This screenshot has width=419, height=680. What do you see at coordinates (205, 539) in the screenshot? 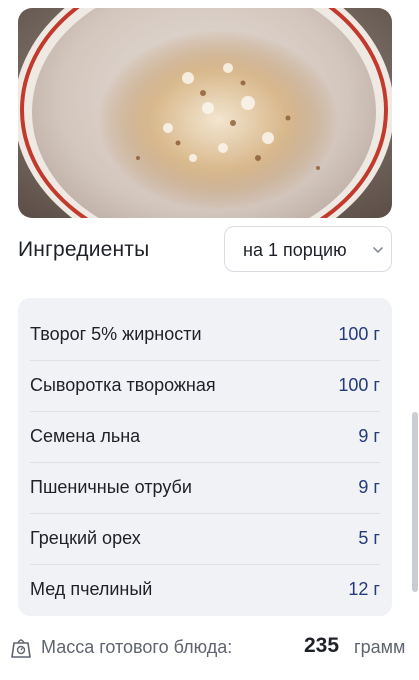
I see `ingredient-row: Грецкий орех 5 г` at bounding box center [205, 539].